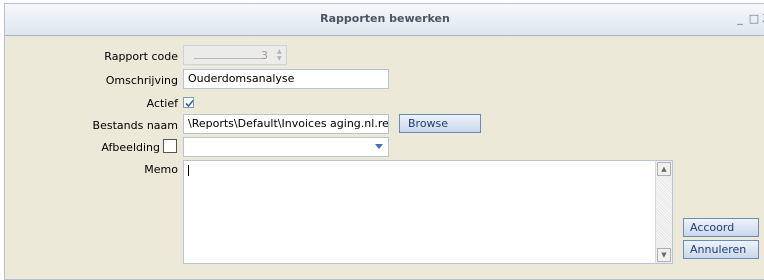  Describe the element at coordinates (721, 249) in the screenshot. I see `annuleren-button: Annuleren` at that location.